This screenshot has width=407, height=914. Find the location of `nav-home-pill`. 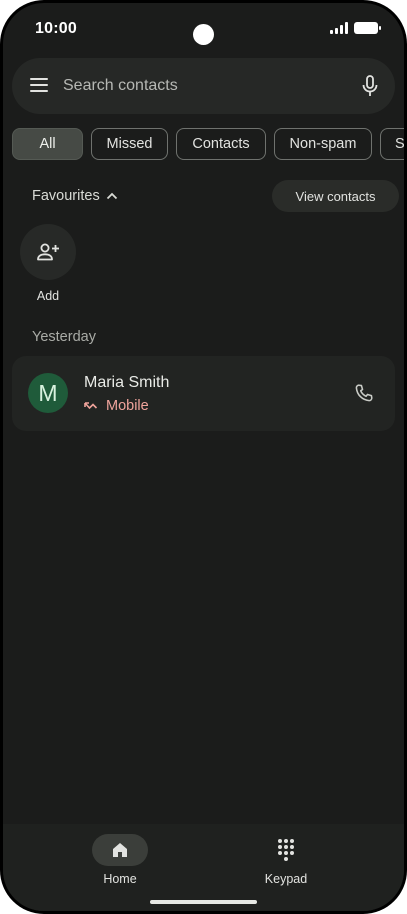

nav-home-pill is located at coordinates (120, 850).